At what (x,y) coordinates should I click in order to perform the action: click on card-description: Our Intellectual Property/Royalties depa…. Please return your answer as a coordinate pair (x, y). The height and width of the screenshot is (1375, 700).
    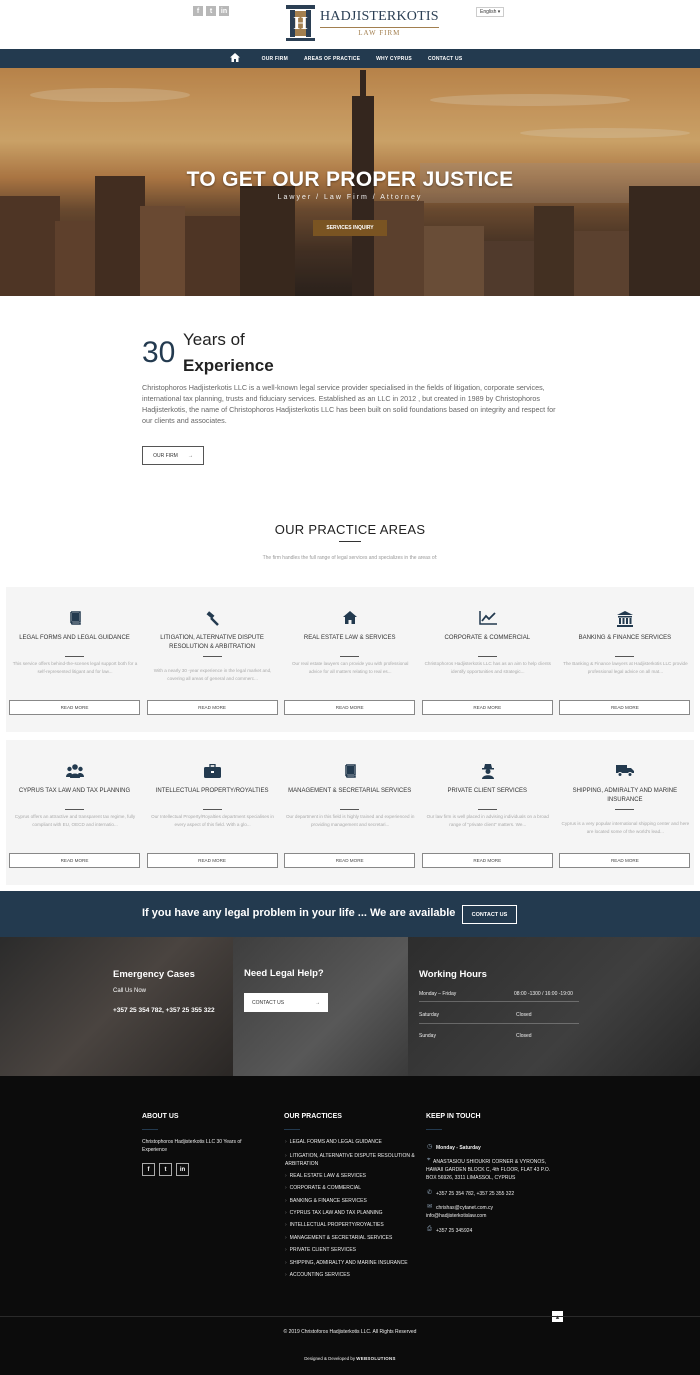
    Looking at the image, I should click on (212, 820).